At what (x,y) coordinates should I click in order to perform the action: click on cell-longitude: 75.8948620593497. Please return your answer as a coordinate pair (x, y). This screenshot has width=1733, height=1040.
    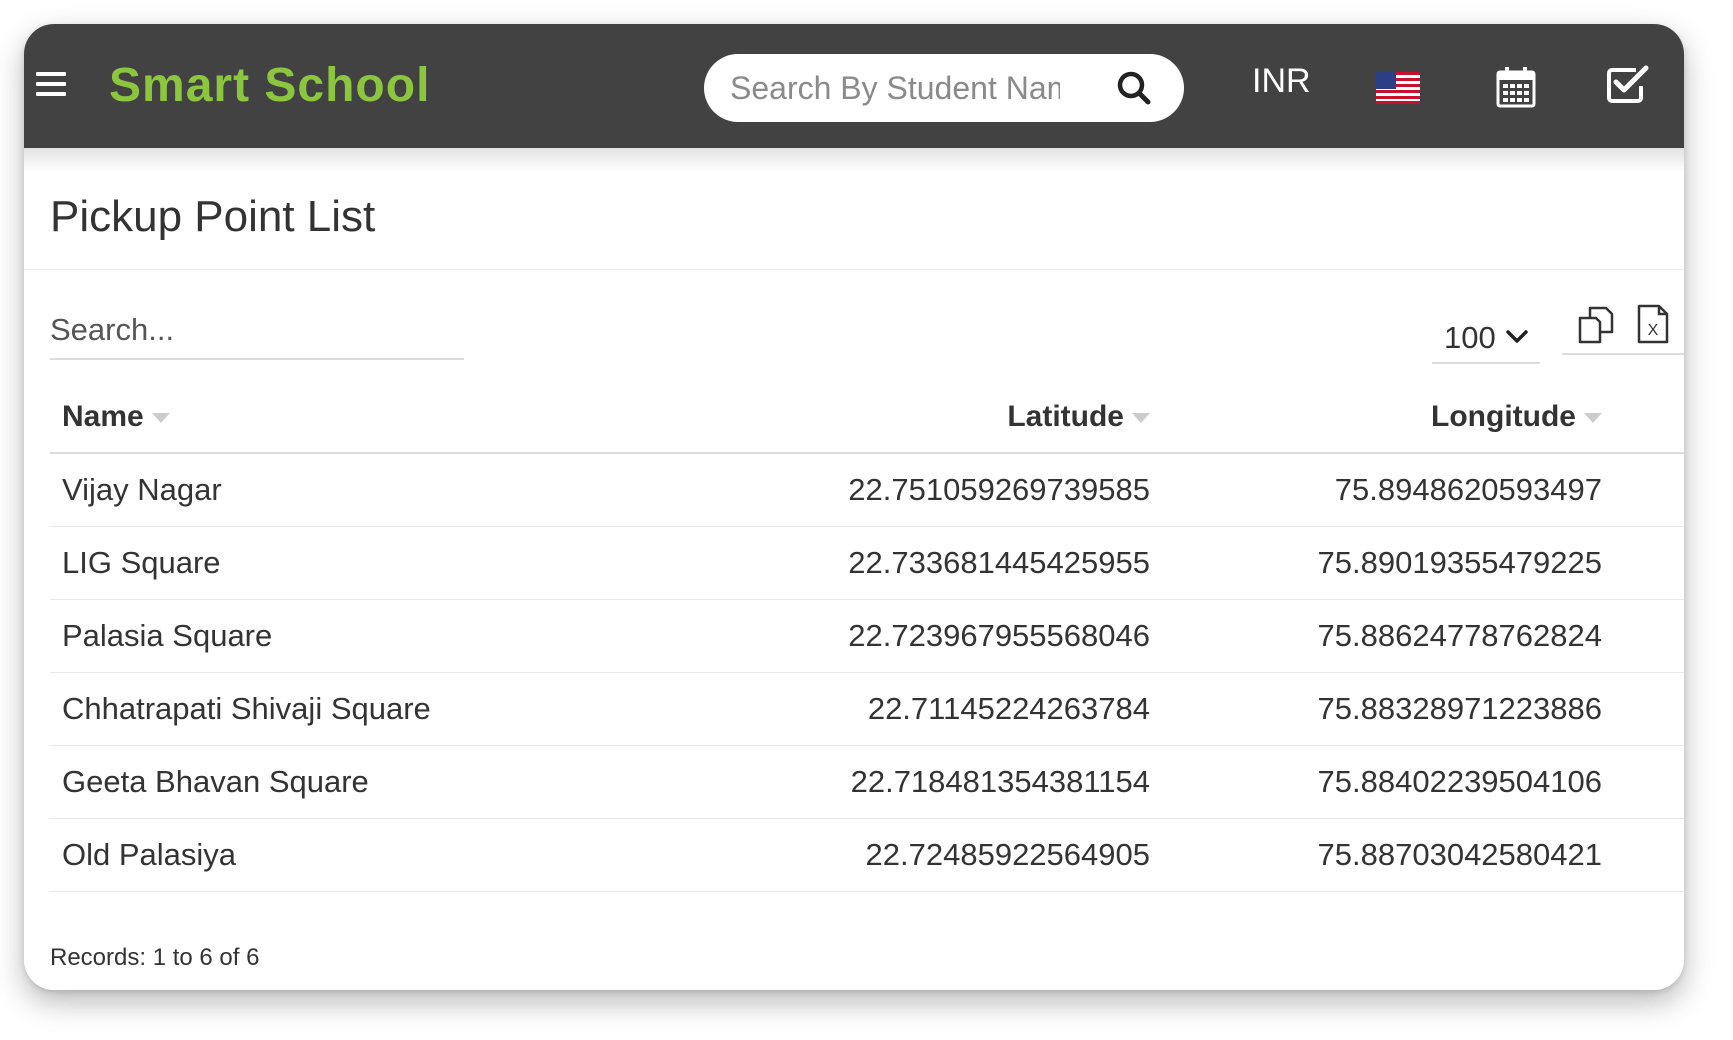
    Looking at the image, I should click on (1417, 490).